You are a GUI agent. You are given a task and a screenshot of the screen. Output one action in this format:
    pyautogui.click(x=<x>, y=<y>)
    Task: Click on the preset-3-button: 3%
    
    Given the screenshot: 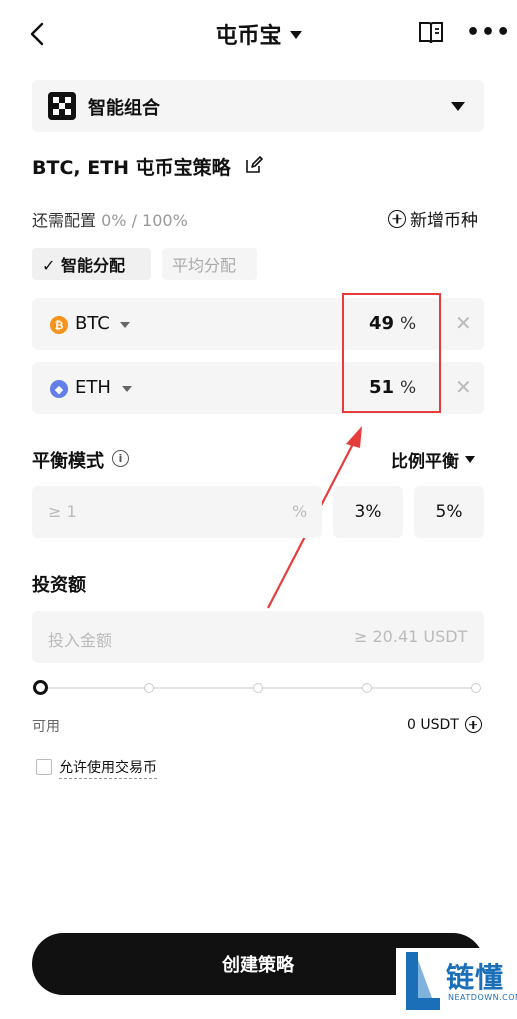 What is the action you would take?
    pyautogui.click(x=368, y=512)
    